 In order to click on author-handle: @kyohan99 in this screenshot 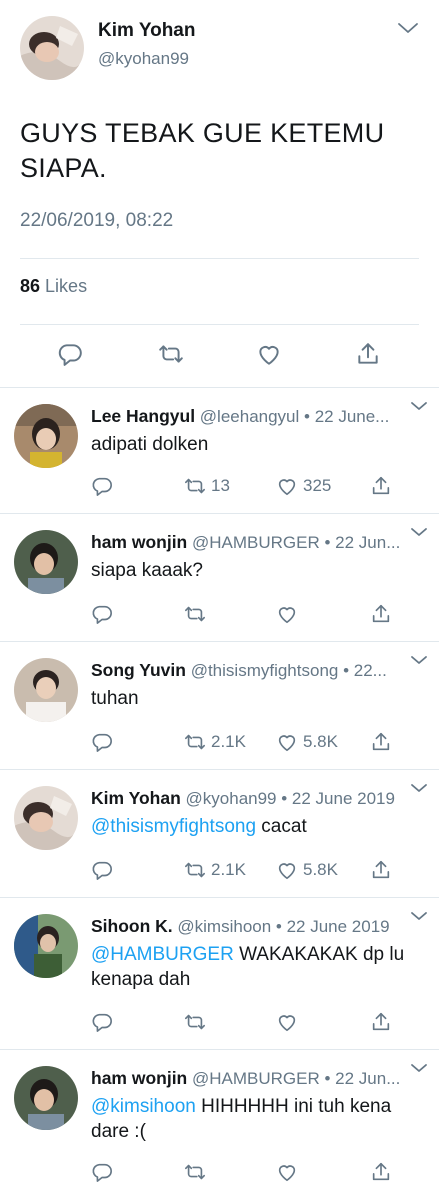, I will do `click(143, 59)`.